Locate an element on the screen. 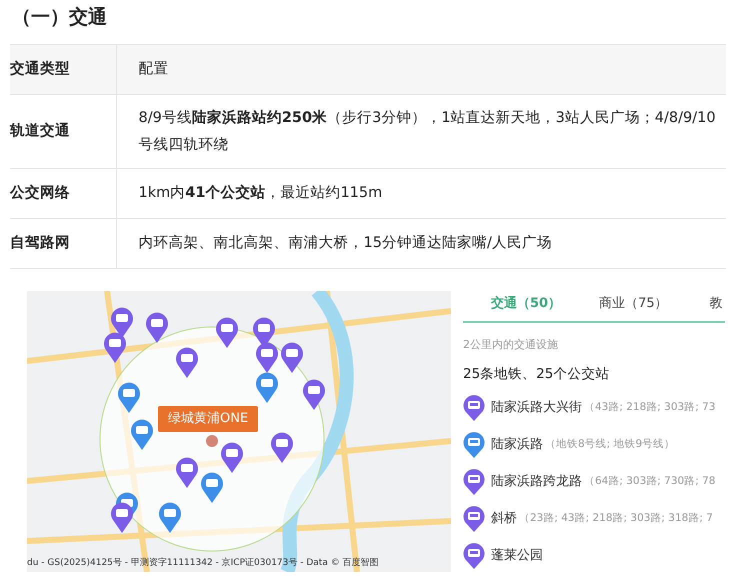 This screenshot has height=582, width=740. column-header: 配置 is located at coordinates (421, 69).